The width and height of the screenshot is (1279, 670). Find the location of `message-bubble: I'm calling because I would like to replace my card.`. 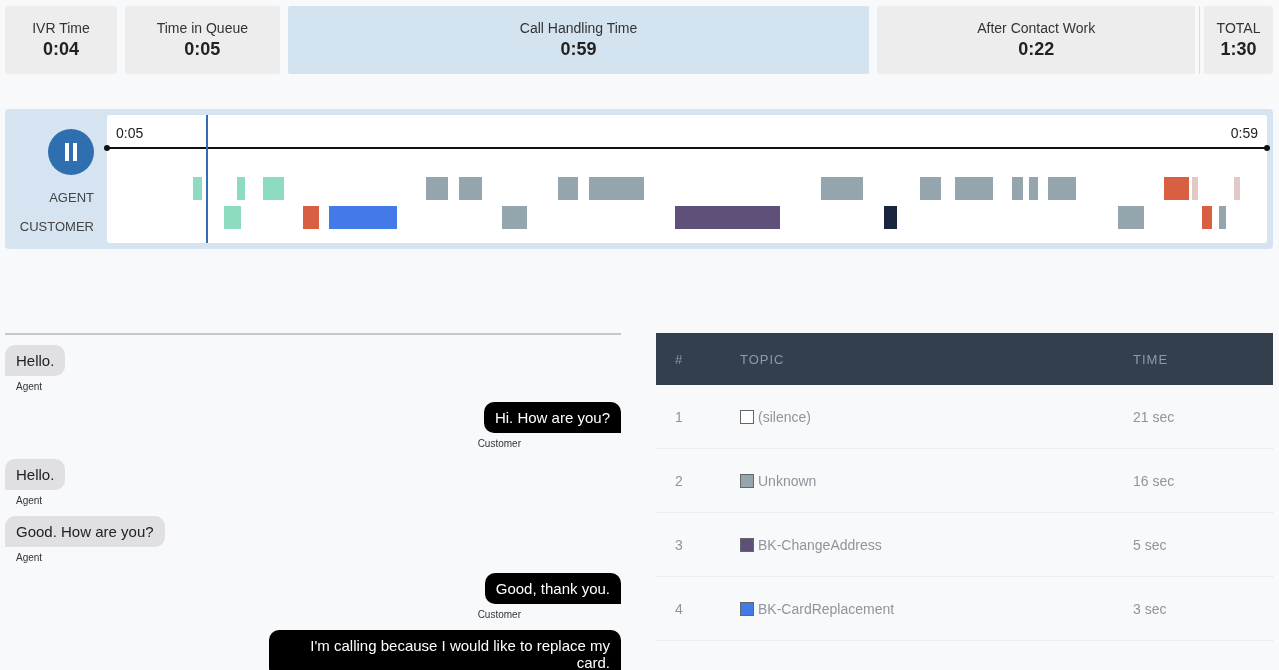

message-bubble: I'm calling because I would like to replace my card. is located at coordinates (445, 650).